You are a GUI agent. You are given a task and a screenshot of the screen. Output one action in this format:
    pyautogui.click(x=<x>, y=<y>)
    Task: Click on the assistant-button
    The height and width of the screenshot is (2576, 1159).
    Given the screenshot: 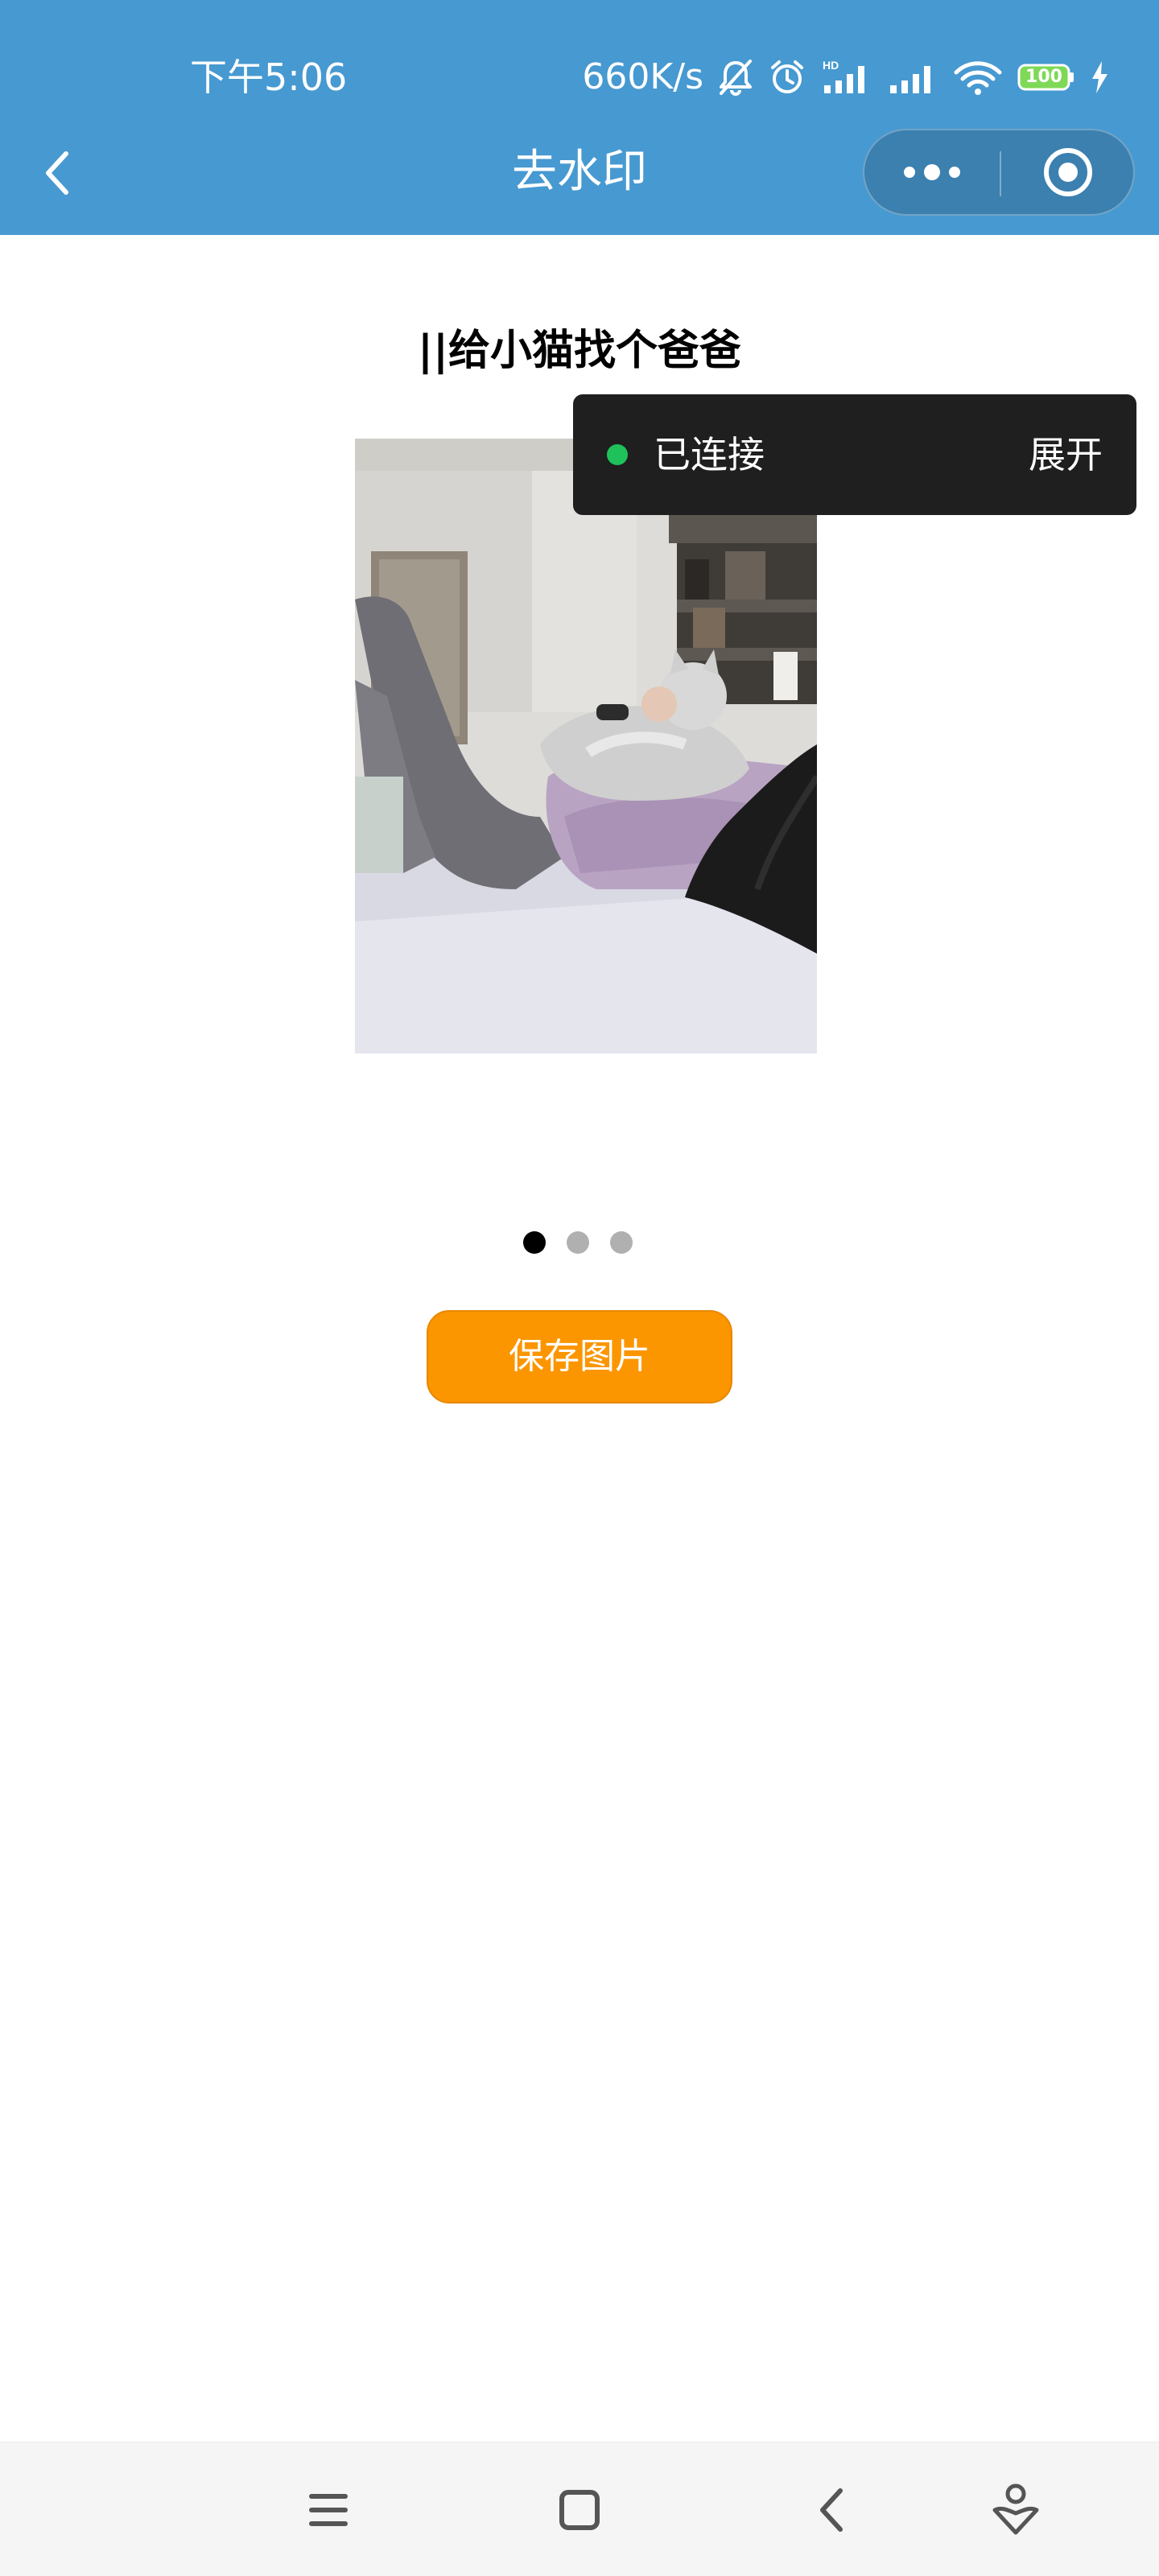 What is the action you would take?
    pyautogui.click(x=1016, y=2510)
    